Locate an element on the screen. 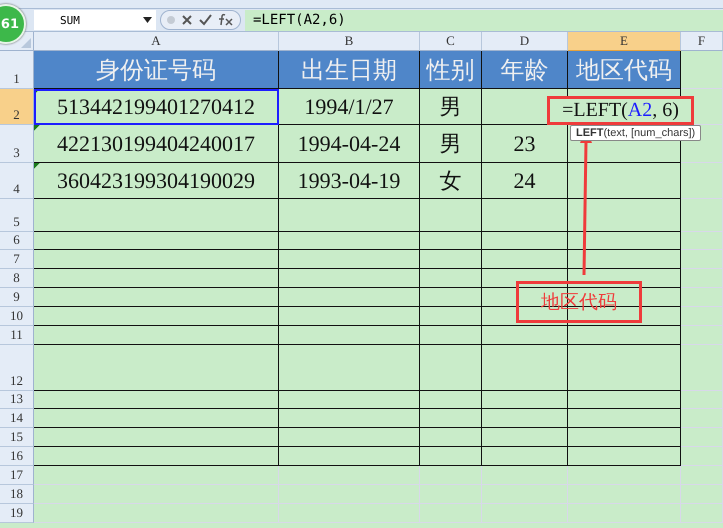  column-header: B is located at coordinates (349, 41).